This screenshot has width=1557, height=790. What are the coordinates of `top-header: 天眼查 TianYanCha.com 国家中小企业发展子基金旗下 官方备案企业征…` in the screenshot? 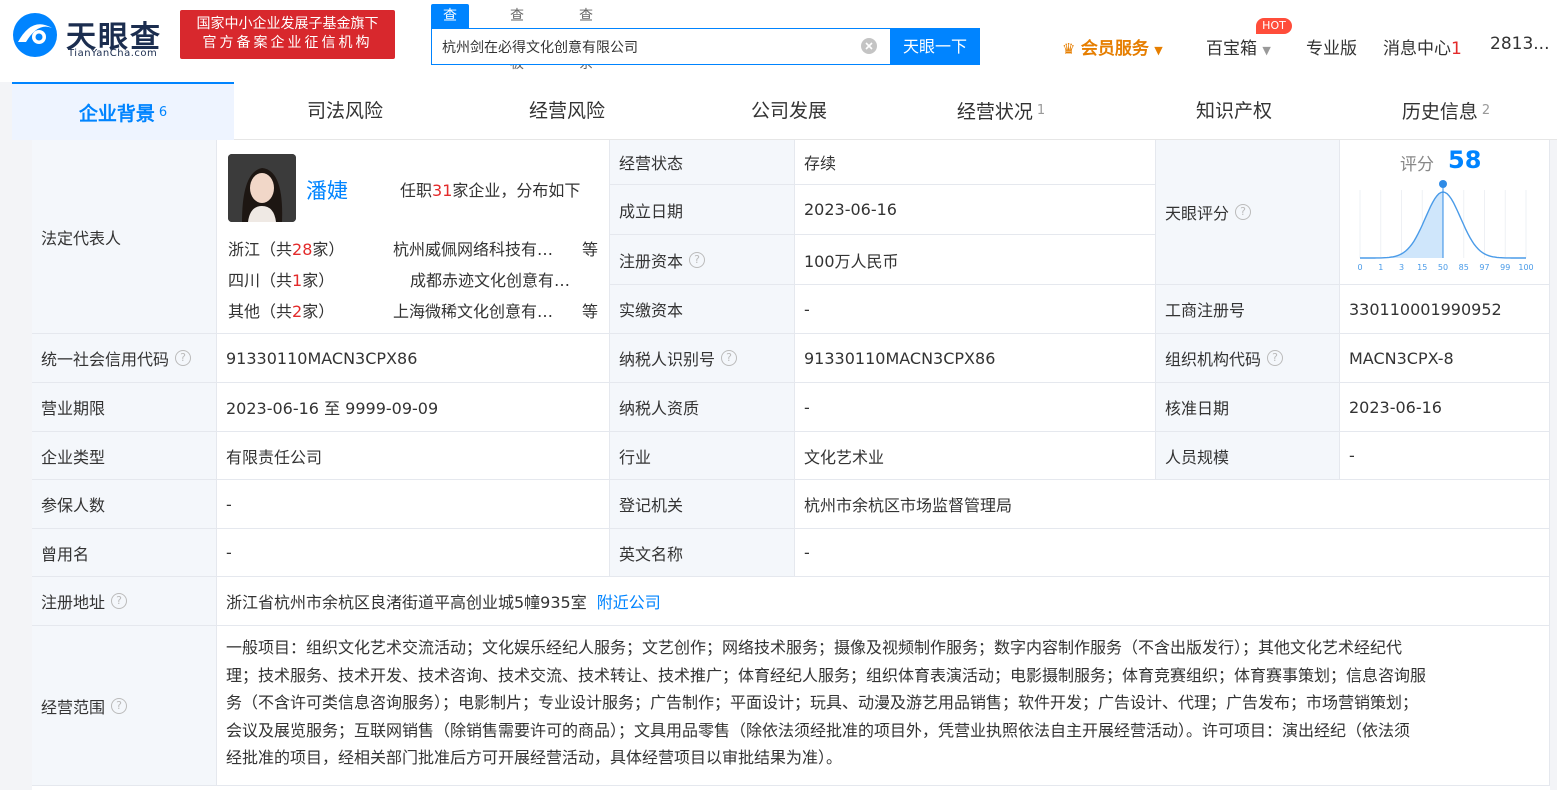 It's located at (778, 41).